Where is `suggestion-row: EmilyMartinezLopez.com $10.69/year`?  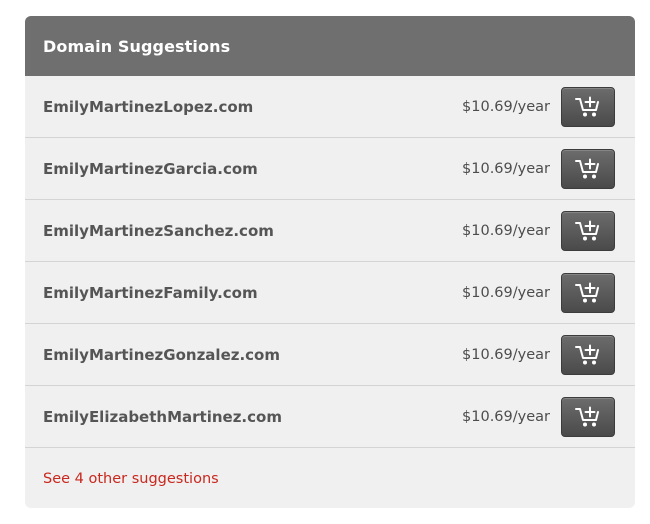 suggestion-row: EmilyMartinezLopez.com $10.69/year is located at coordinates (330, 107).